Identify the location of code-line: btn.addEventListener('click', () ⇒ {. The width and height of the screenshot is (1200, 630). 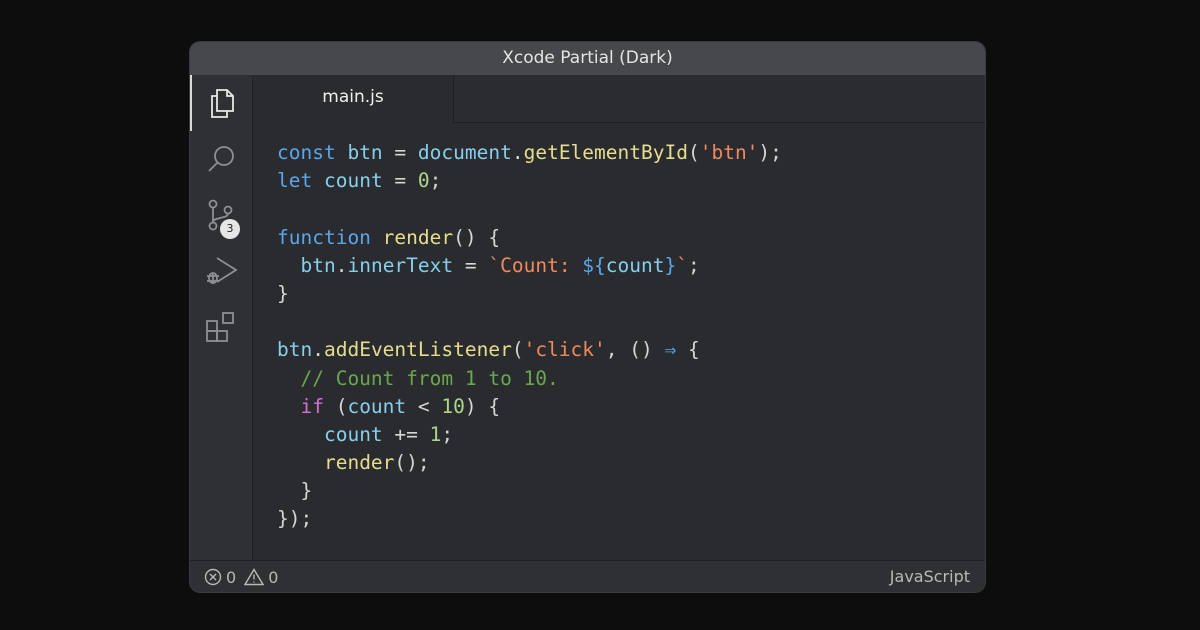
(529, 350).